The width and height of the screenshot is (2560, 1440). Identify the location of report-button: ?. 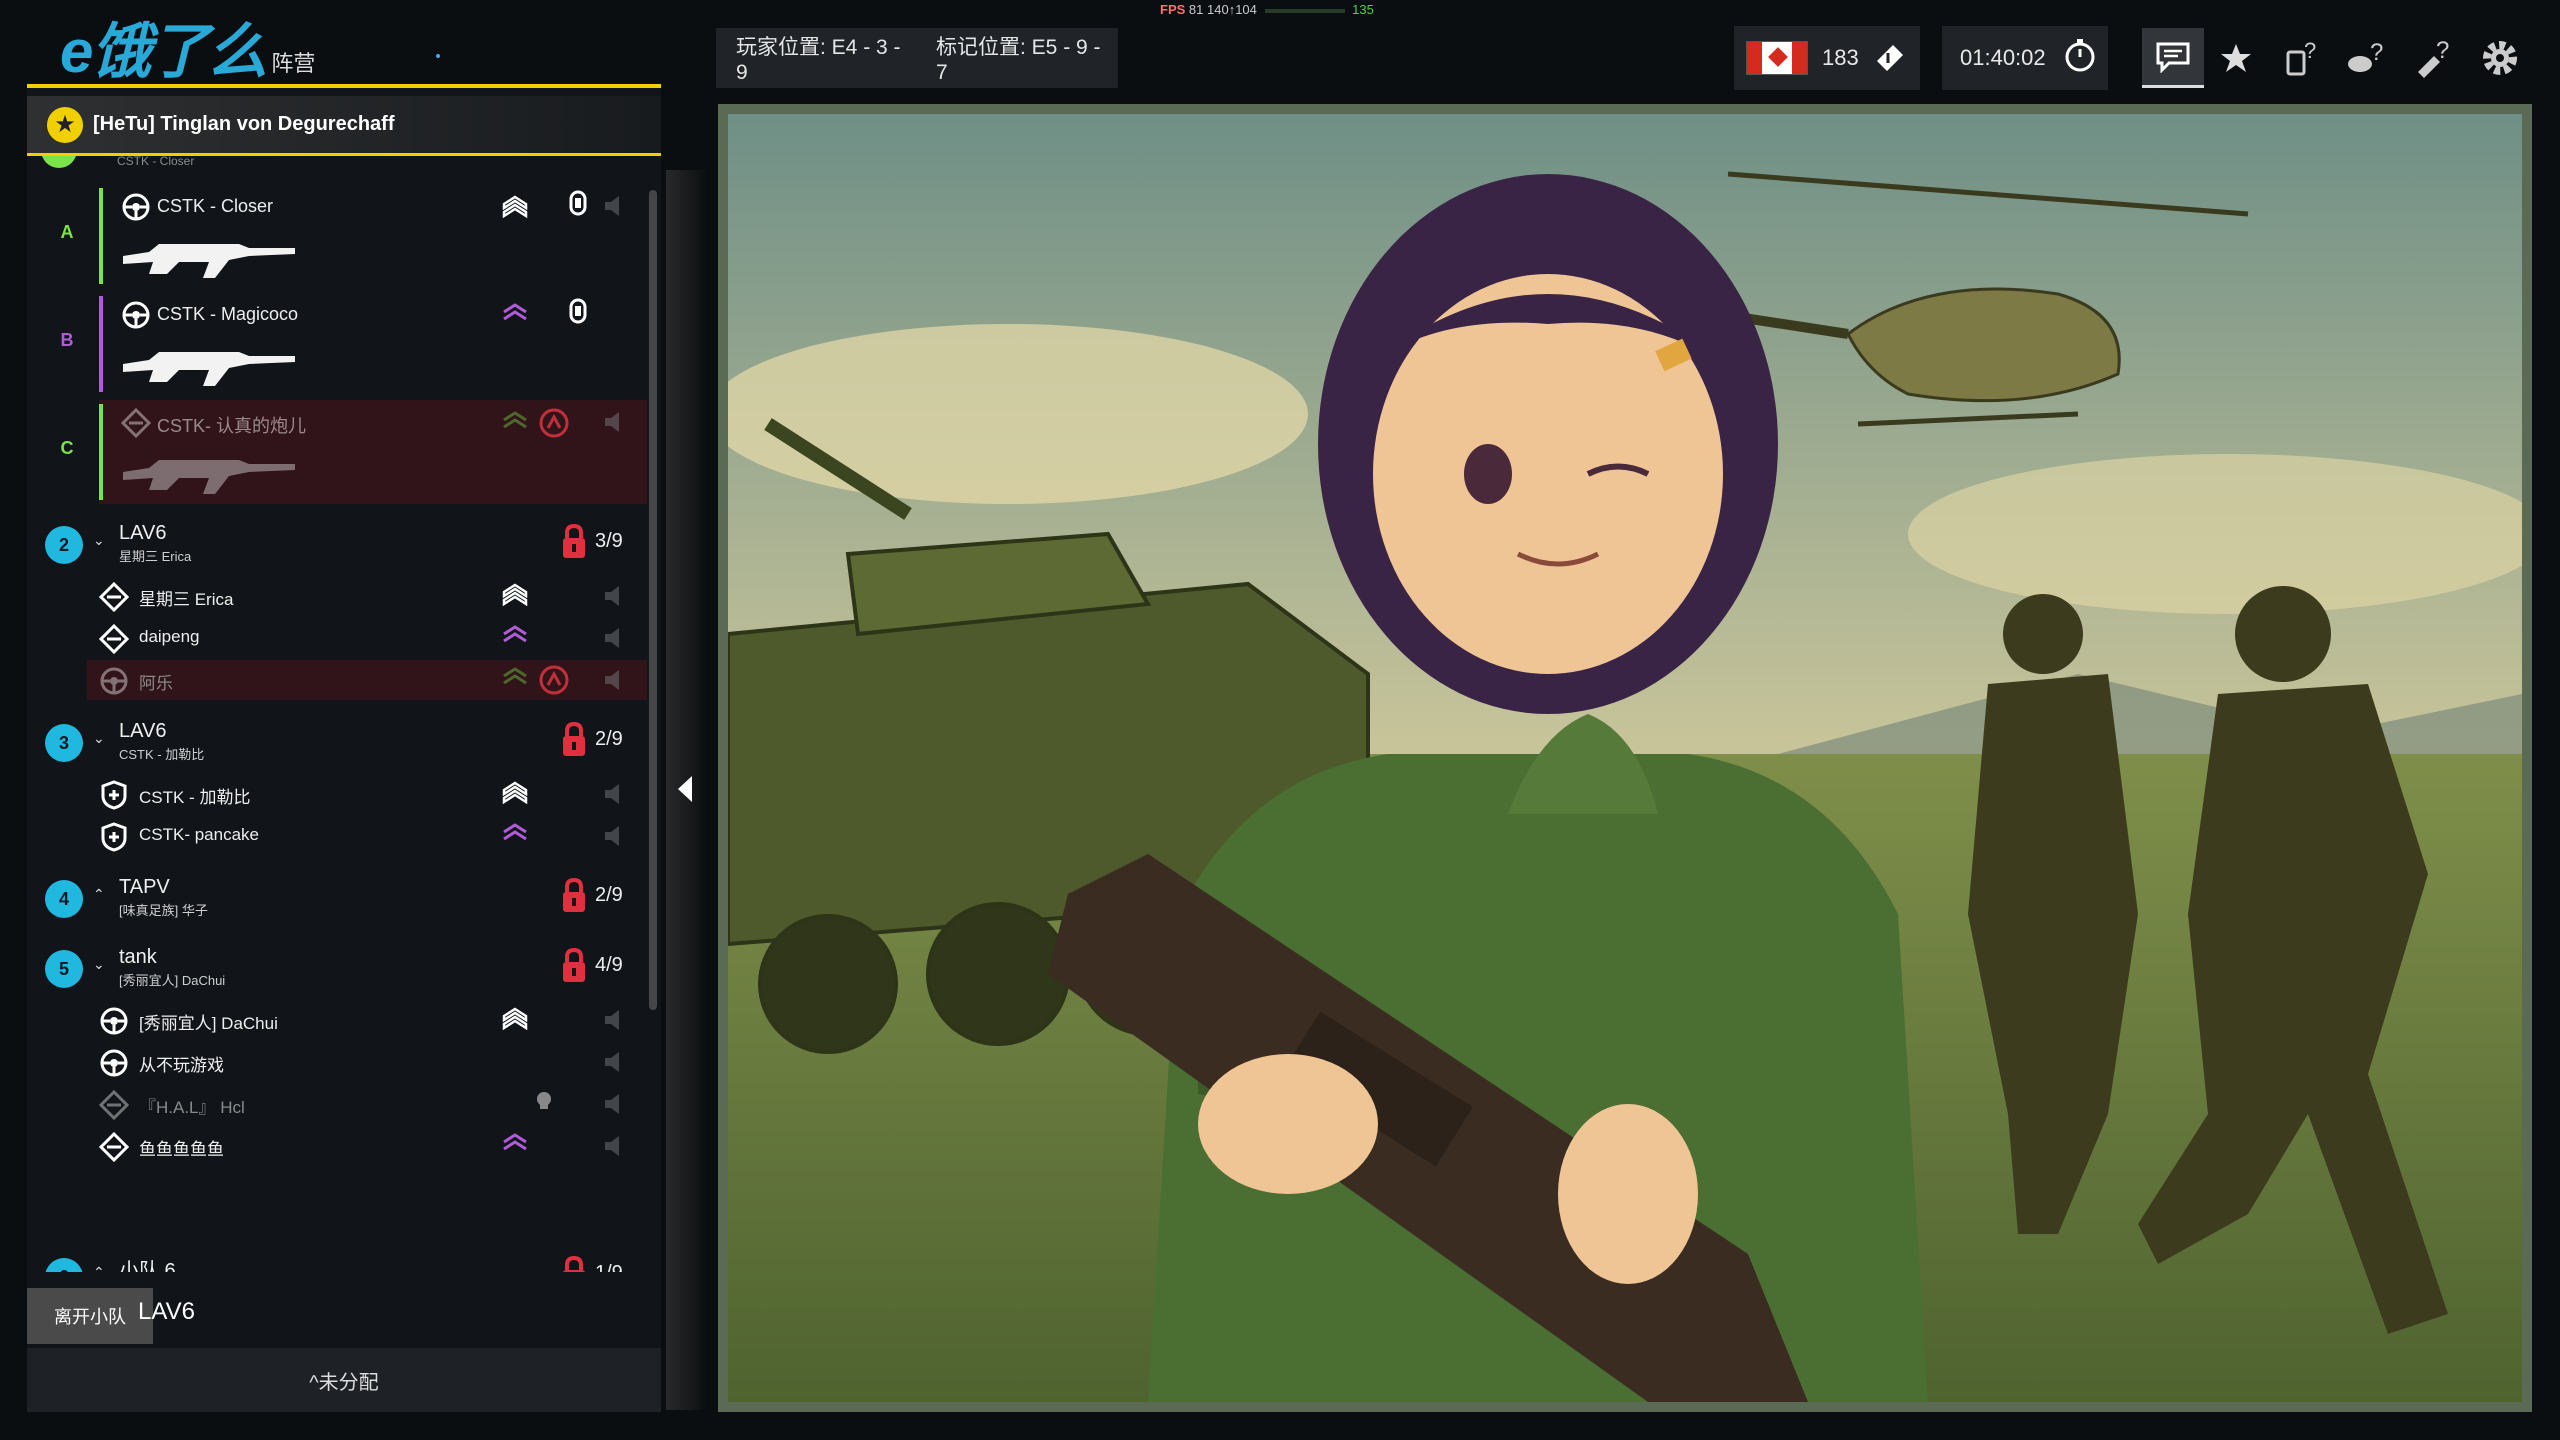
(2302, 58).